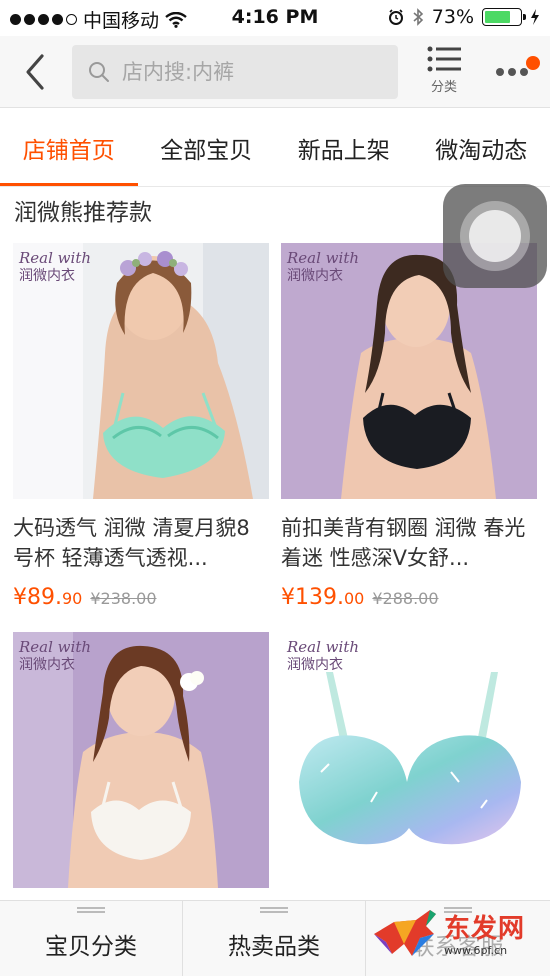 The image size is (550, 976). I want to click on section-title: 润微熊推荐款, so click(83, 213).